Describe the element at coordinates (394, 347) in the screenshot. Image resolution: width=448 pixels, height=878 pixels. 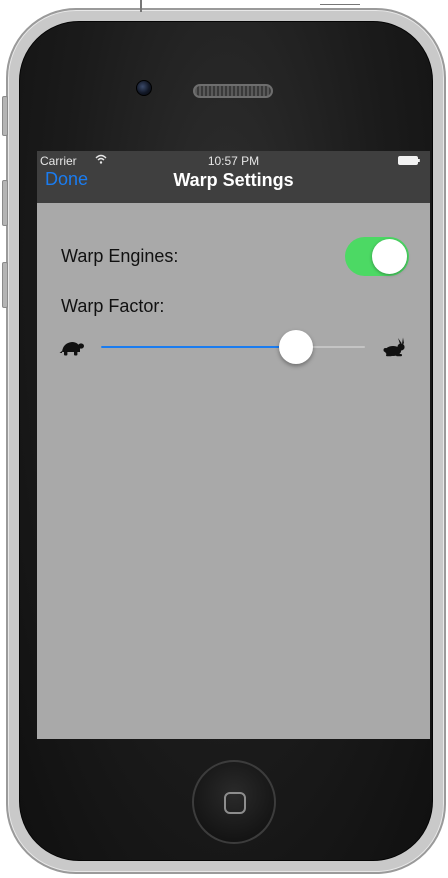
I see `rabbit-icon` at that location.